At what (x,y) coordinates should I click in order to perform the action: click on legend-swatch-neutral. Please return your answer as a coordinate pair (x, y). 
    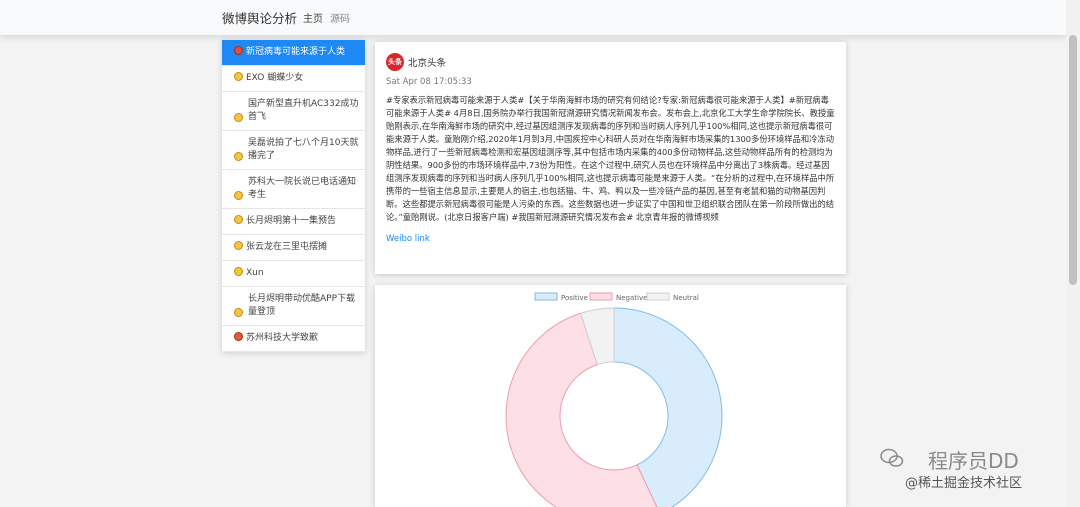
    Looking at the image, I should click on (658, 296).